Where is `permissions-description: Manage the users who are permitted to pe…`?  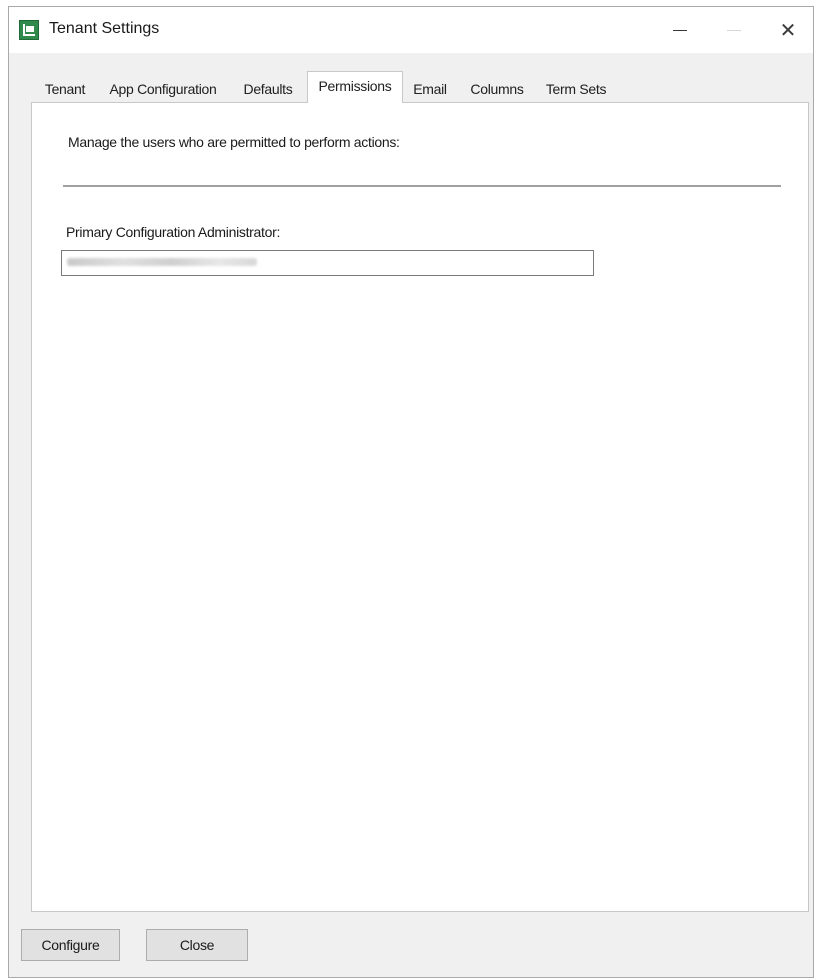 permissions-description: Manage the users who are permitted to pe… is located at coordinates (234, 142).